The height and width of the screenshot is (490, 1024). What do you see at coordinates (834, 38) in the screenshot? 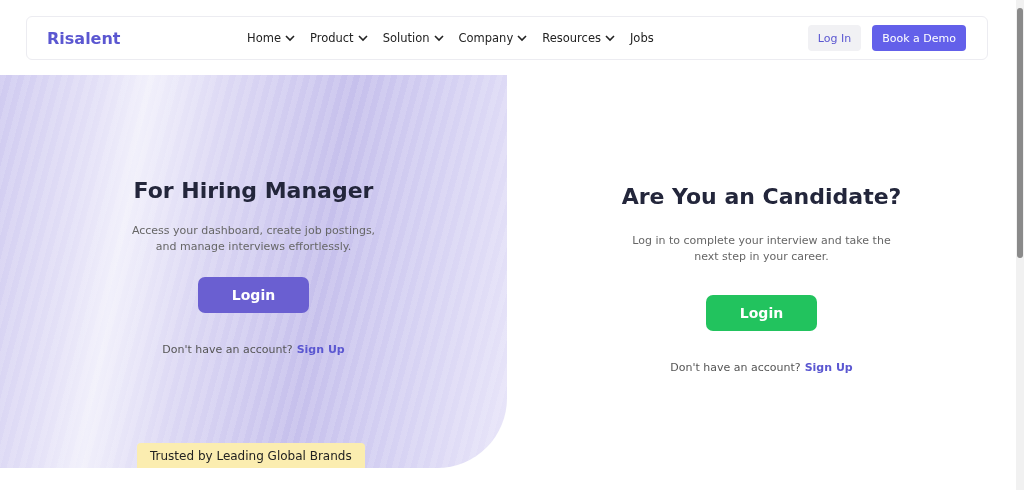
I see `log-in-button: Log In` at bounding box center [834, 38].